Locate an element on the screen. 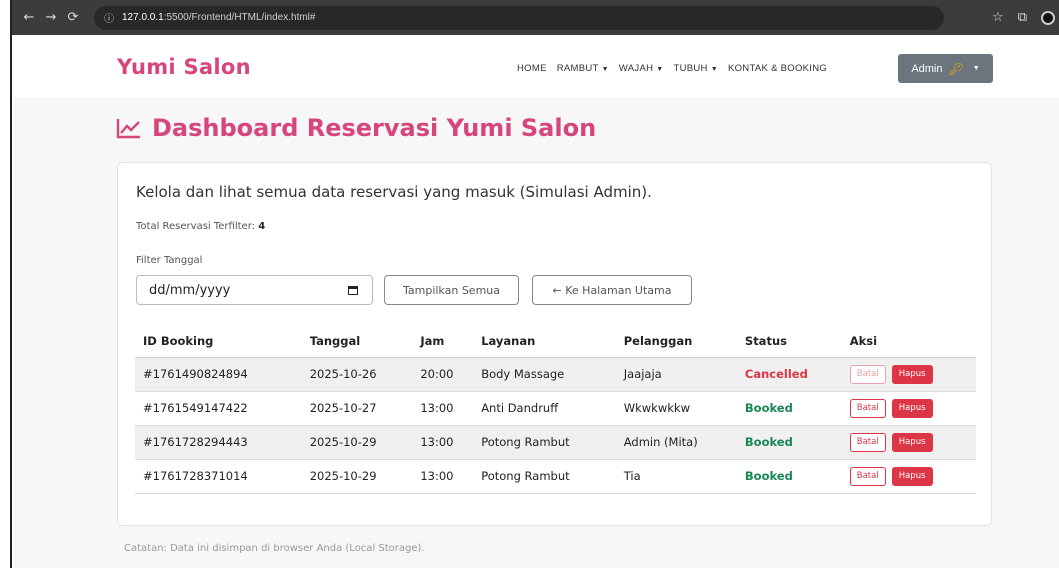 The height and width of the screenshot is (568, 1059). cell-booking-id: #1761728294443 is located at coordinates (218, 442).